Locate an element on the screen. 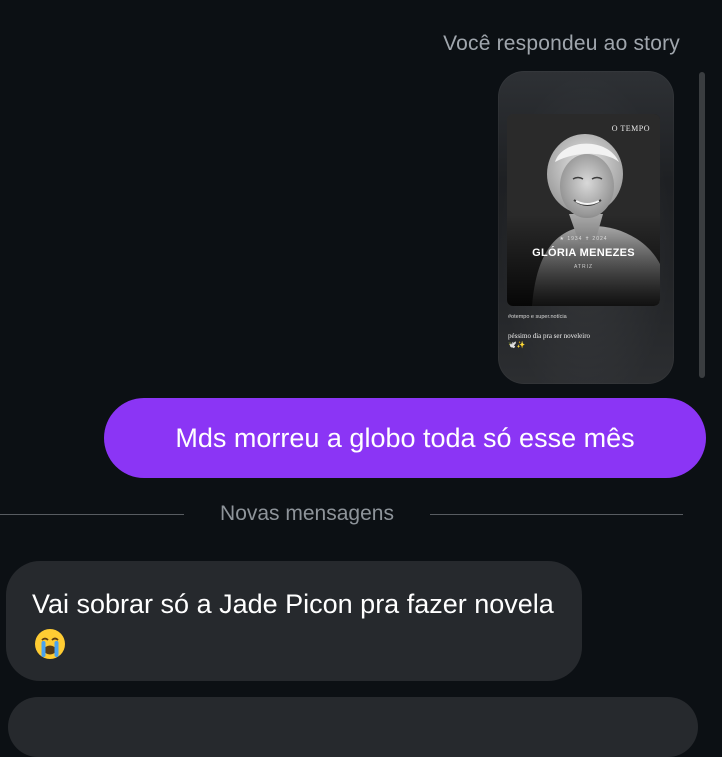 Image resolution: width=722 pixels, height=757 pixels. divider-line-left is located at coordinates (92, 514).